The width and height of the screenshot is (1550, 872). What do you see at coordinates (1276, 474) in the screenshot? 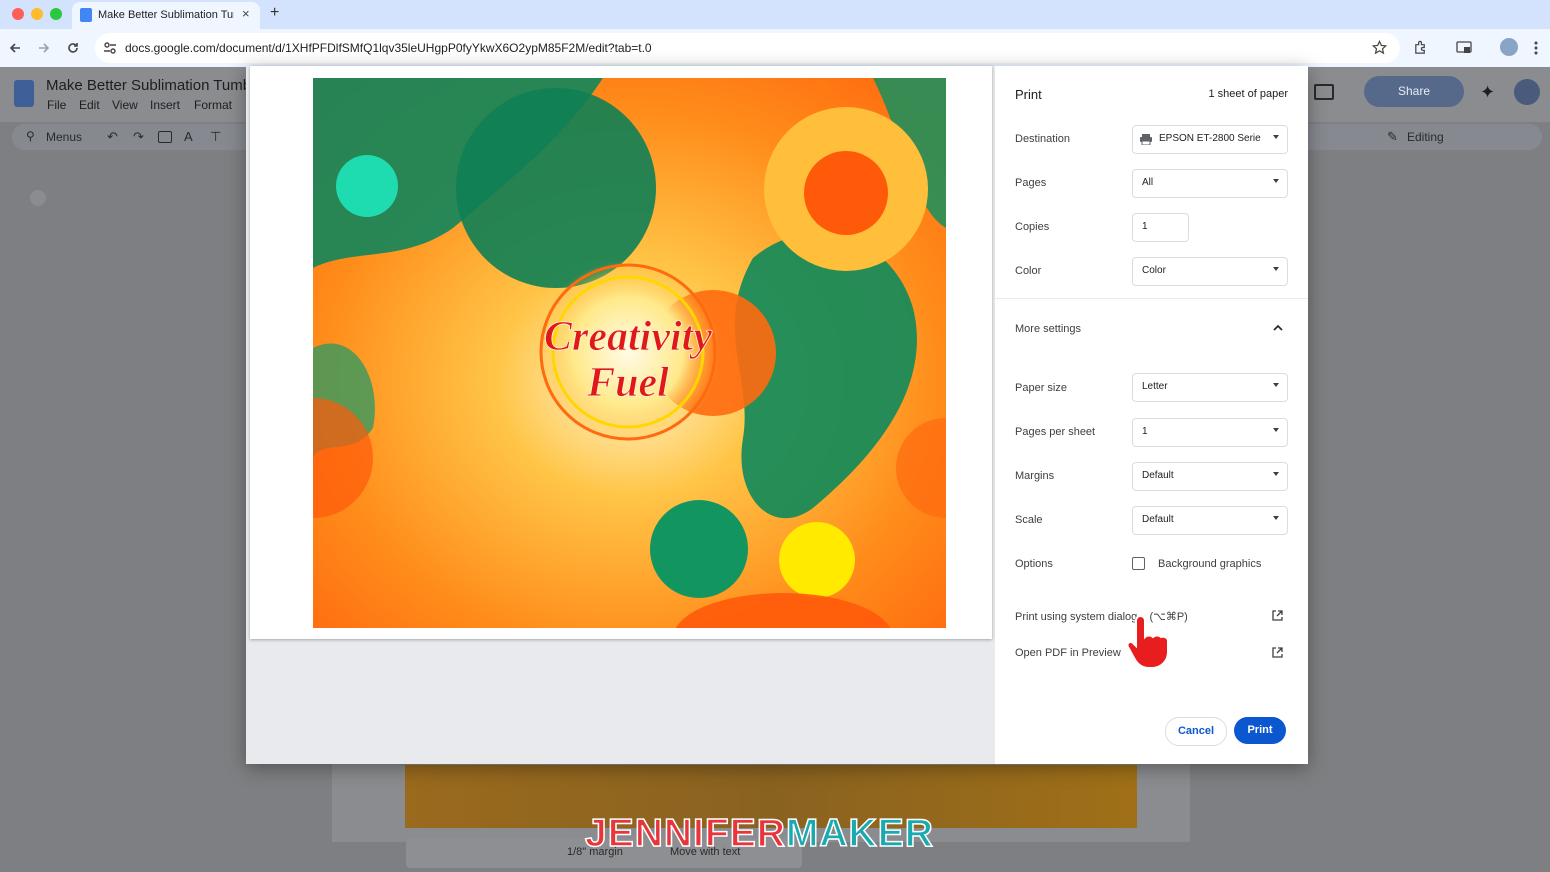
I see `margins-caret-icon` at bounding box center [1276, 474].